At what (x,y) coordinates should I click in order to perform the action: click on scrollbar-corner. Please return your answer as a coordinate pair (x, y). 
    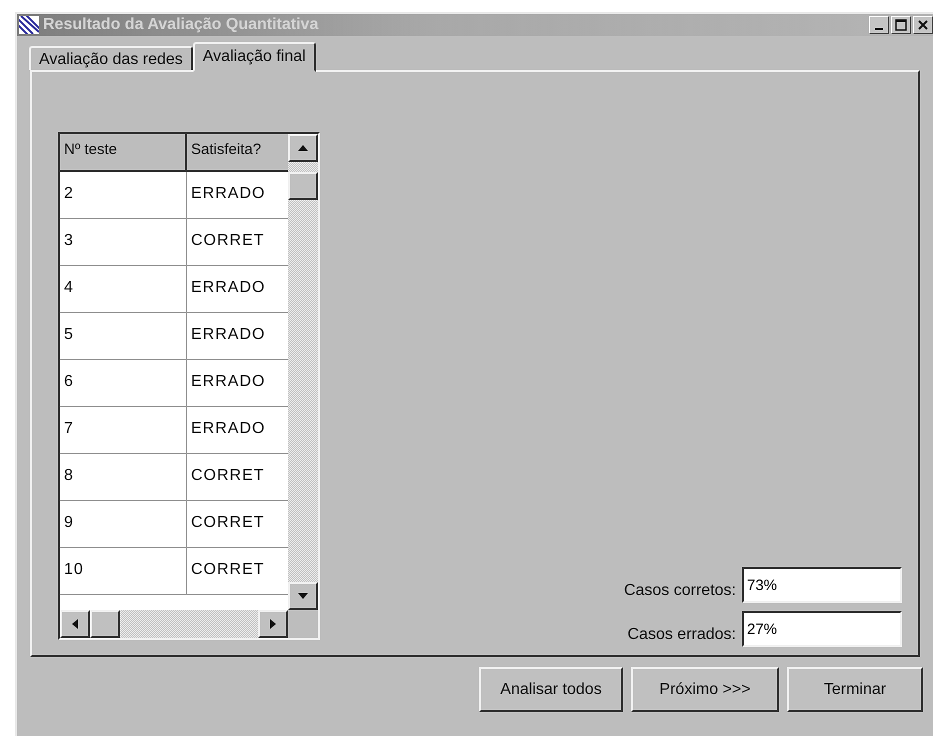
    Looking at the image, I should click on (303, 624).